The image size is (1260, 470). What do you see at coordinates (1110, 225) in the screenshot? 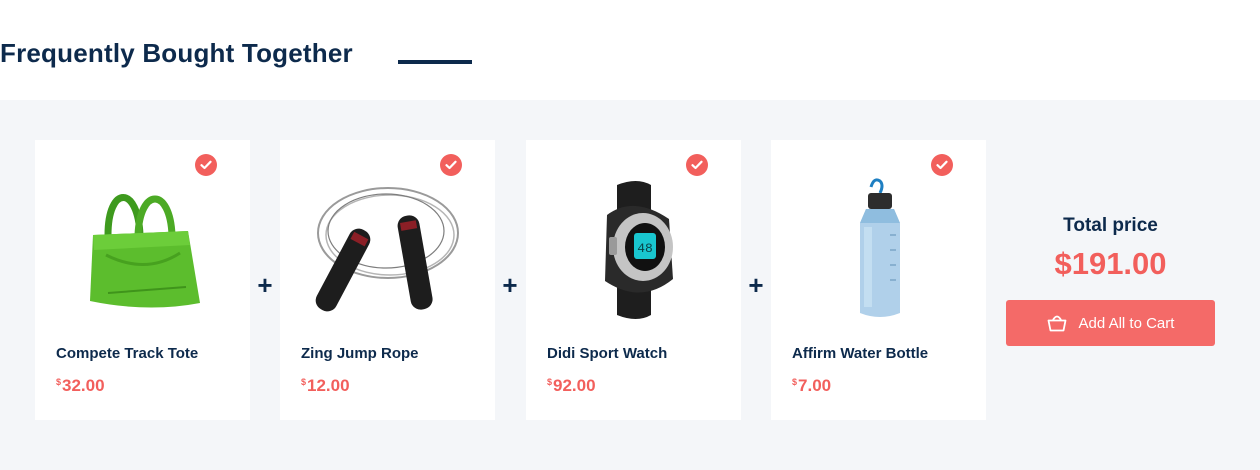
I see `total-price-label: Total price` at bounding box center [1110, 225].